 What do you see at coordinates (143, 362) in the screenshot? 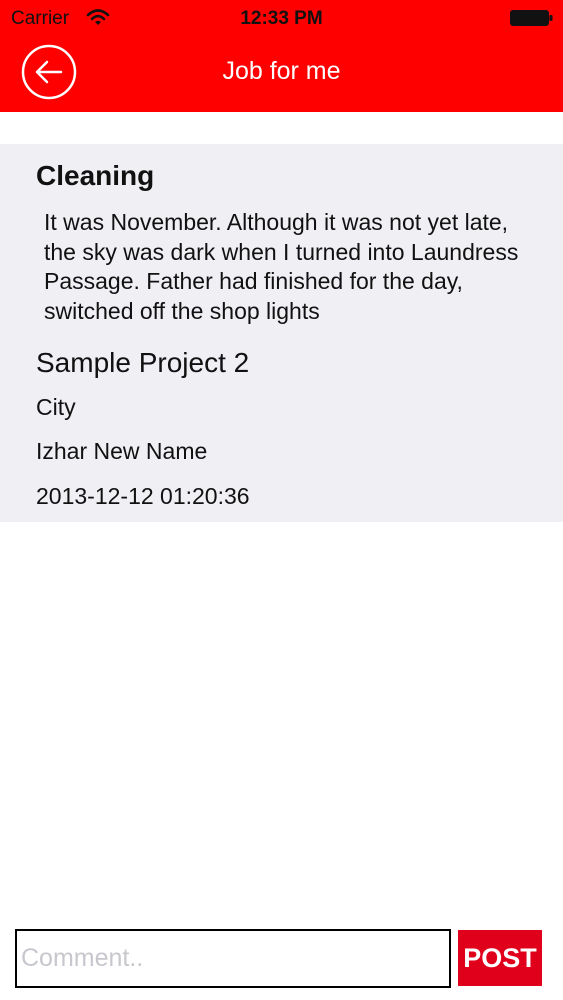
I see `project-name: Sample Project 2` at bounding box center [143, 362].